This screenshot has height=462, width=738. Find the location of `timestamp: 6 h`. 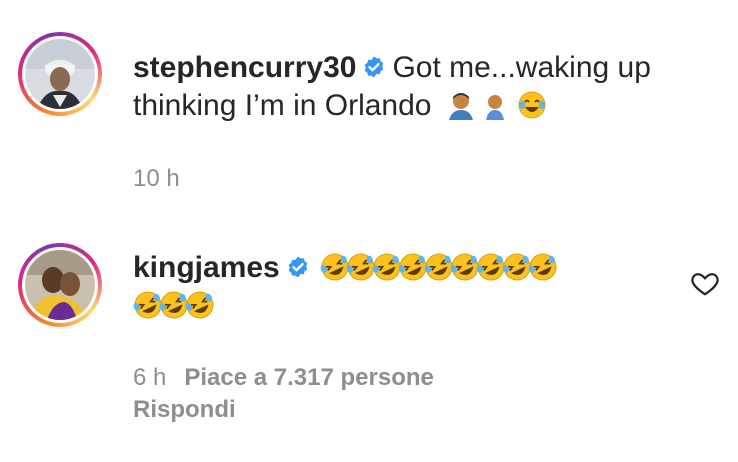

timestamp: 6 h is located at coordinates (149, 377).